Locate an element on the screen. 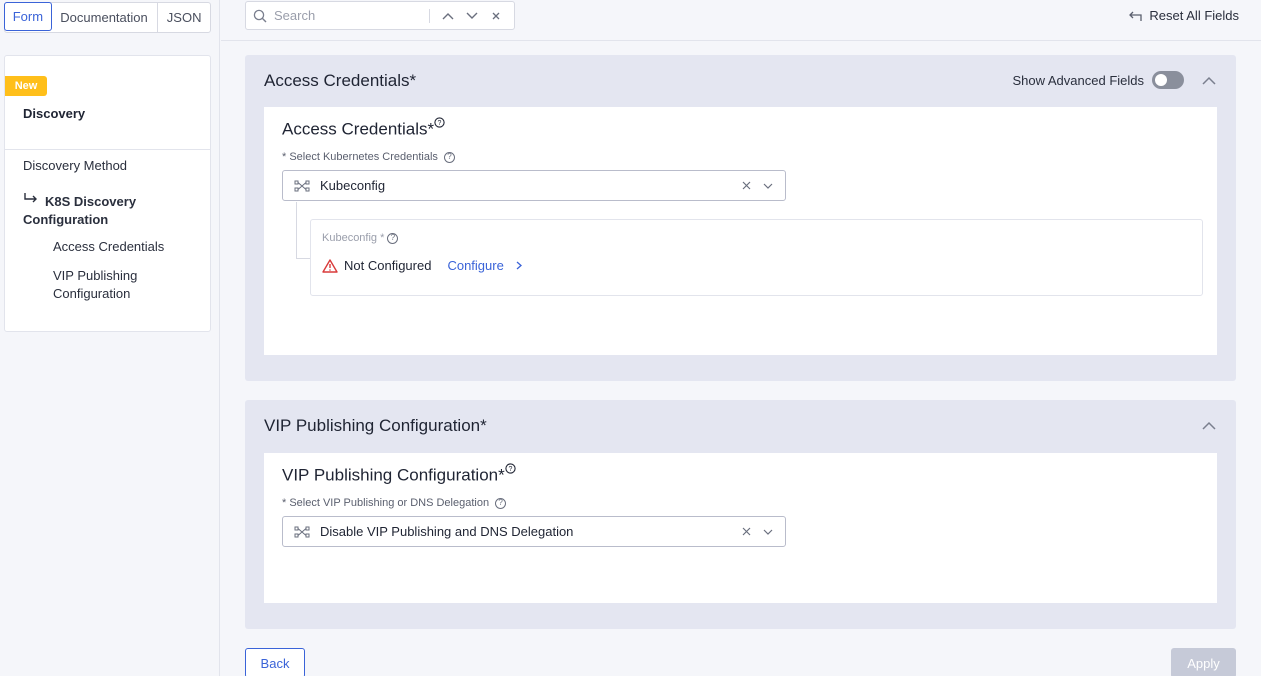  reset-all-fields-button: Reset All Fields is located at coordinates (1183, 15).